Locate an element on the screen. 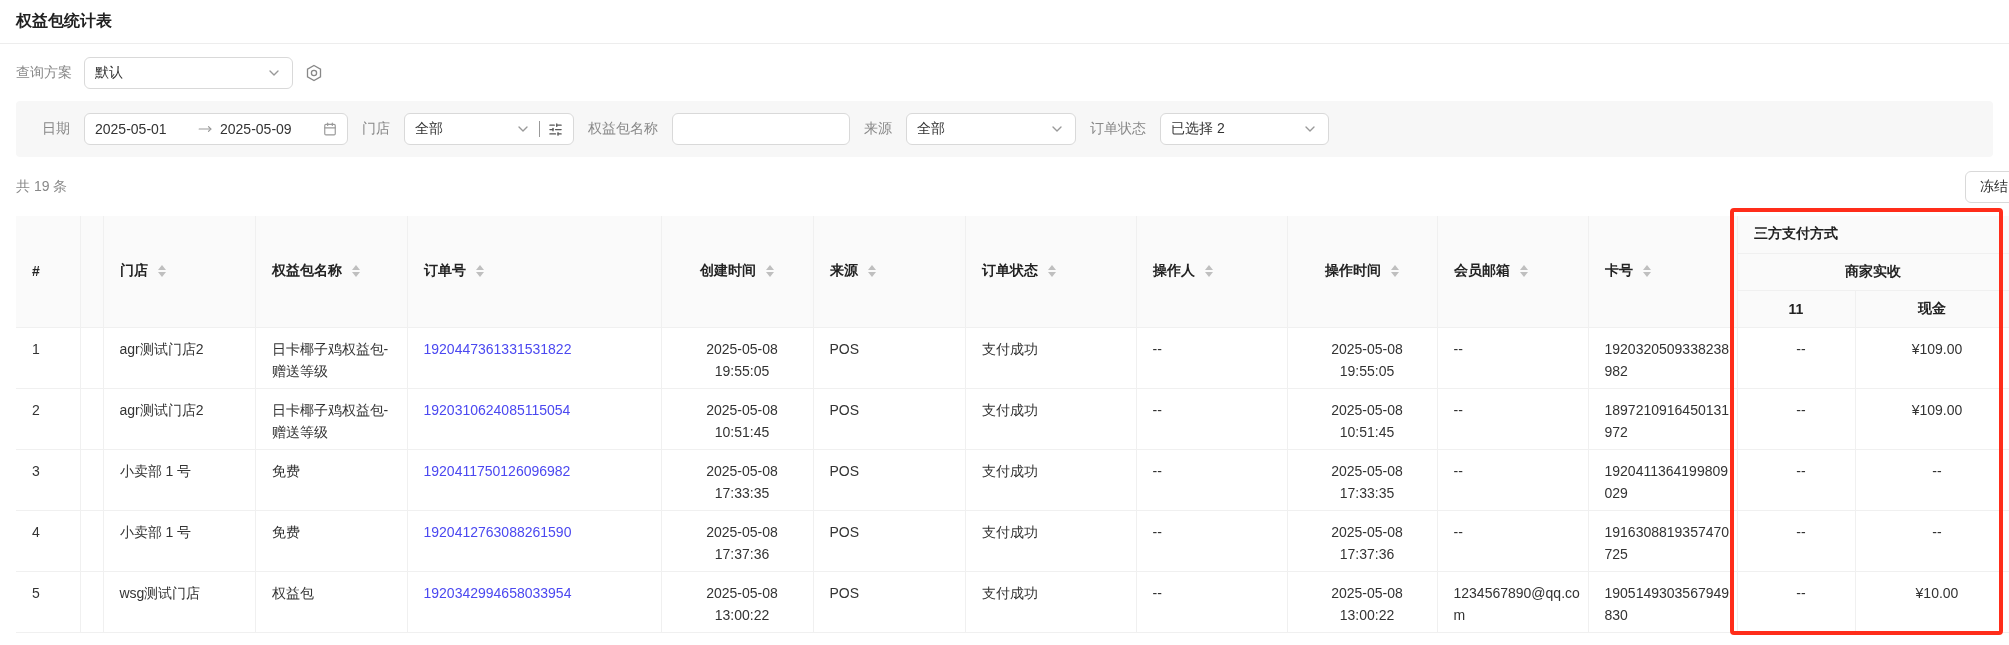  calendar-icon is located at coordinates (330, 129).